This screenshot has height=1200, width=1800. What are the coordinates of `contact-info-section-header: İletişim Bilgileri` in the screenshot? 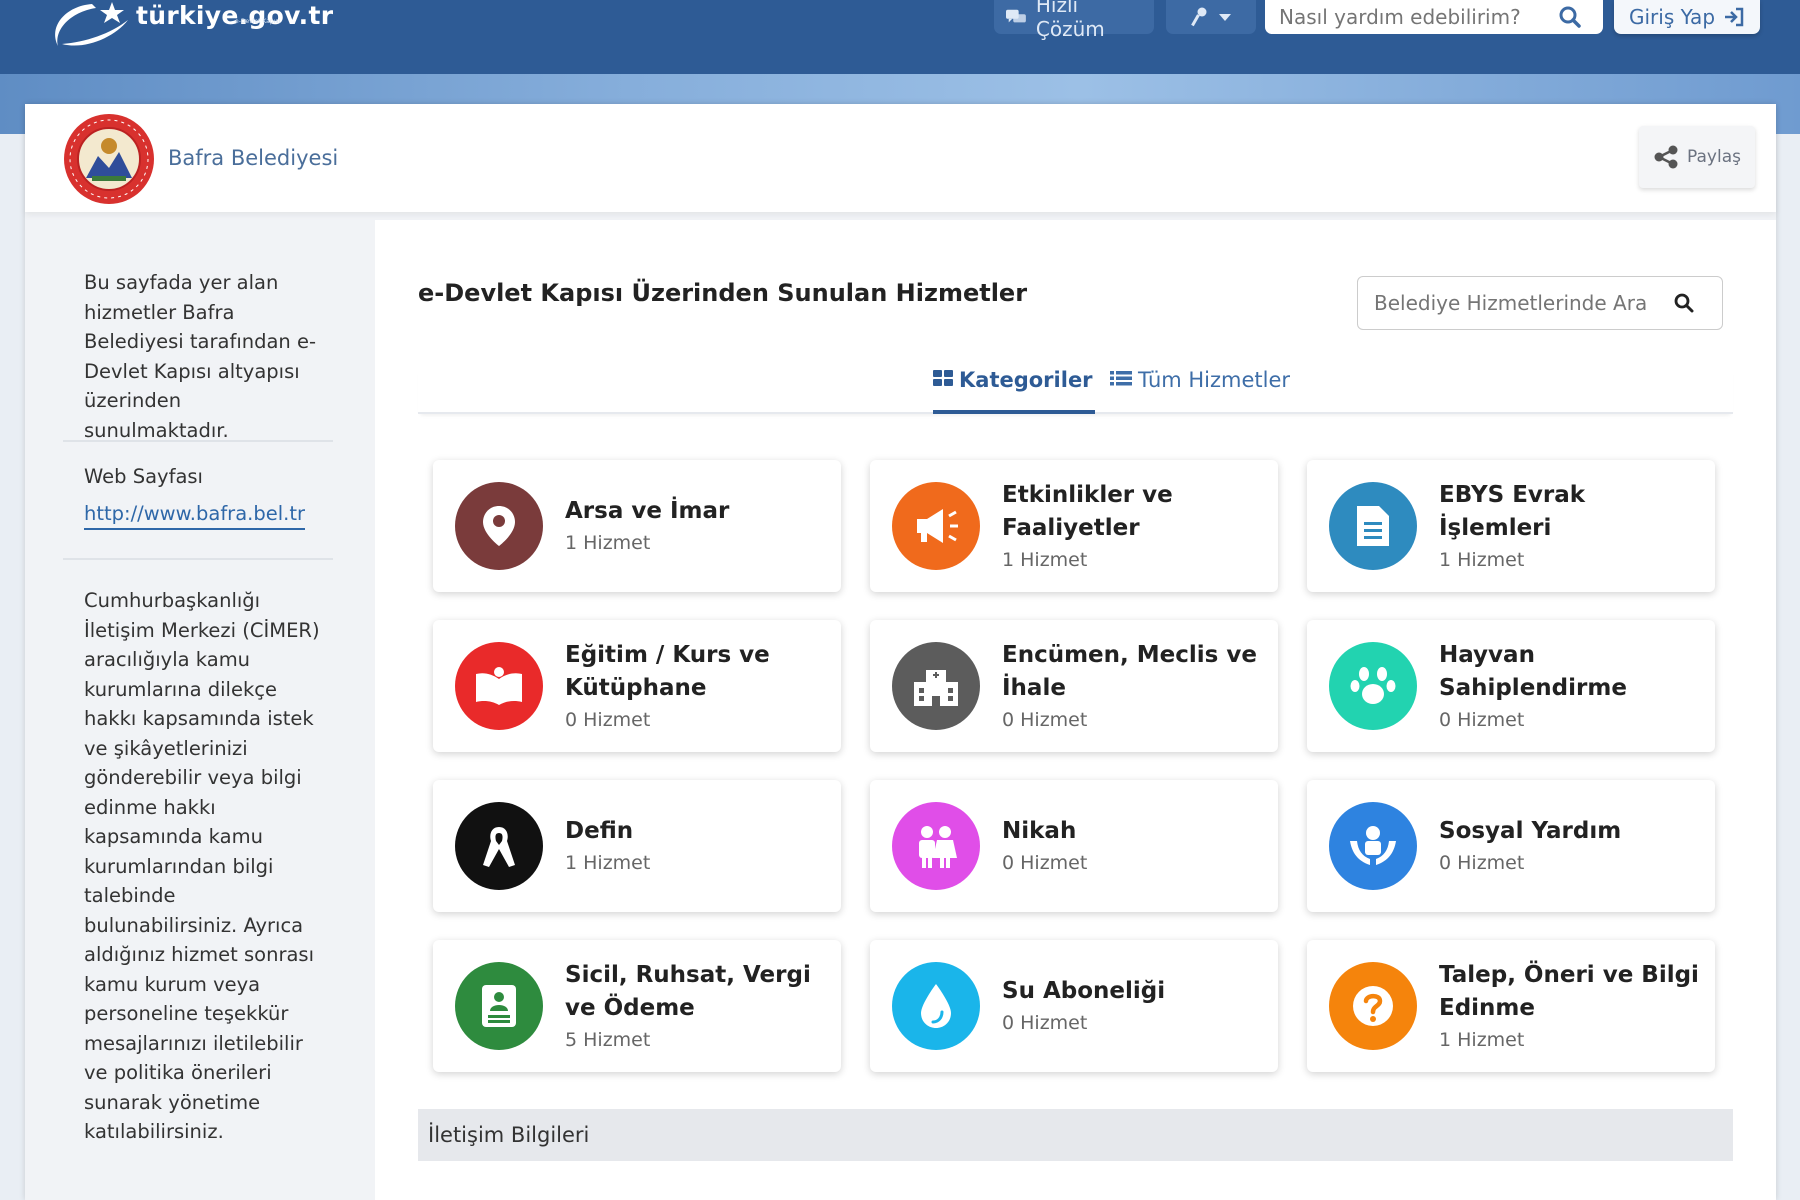 It's located at (1075, 1135).